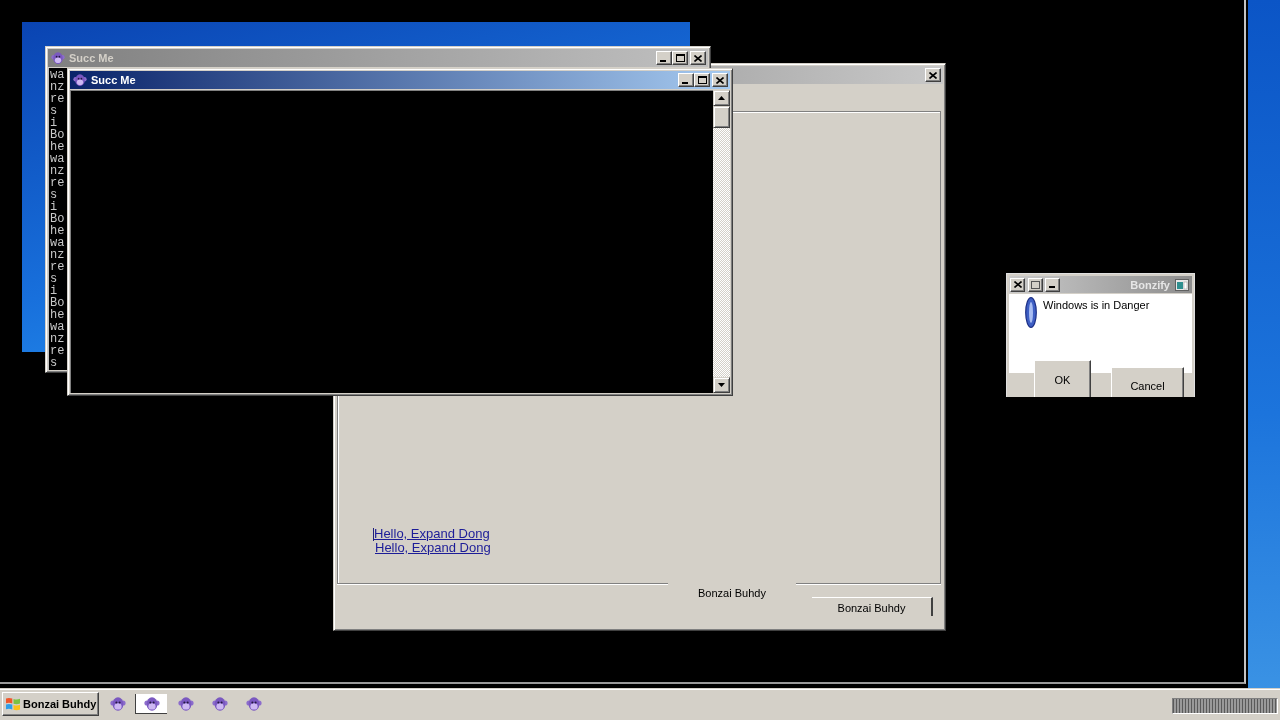 This screenshot has width=1280, height=720. Describe the element at coordinates (732, 592) in the screenshot. I see `group-label: Bonzai Buhdy` at that location.